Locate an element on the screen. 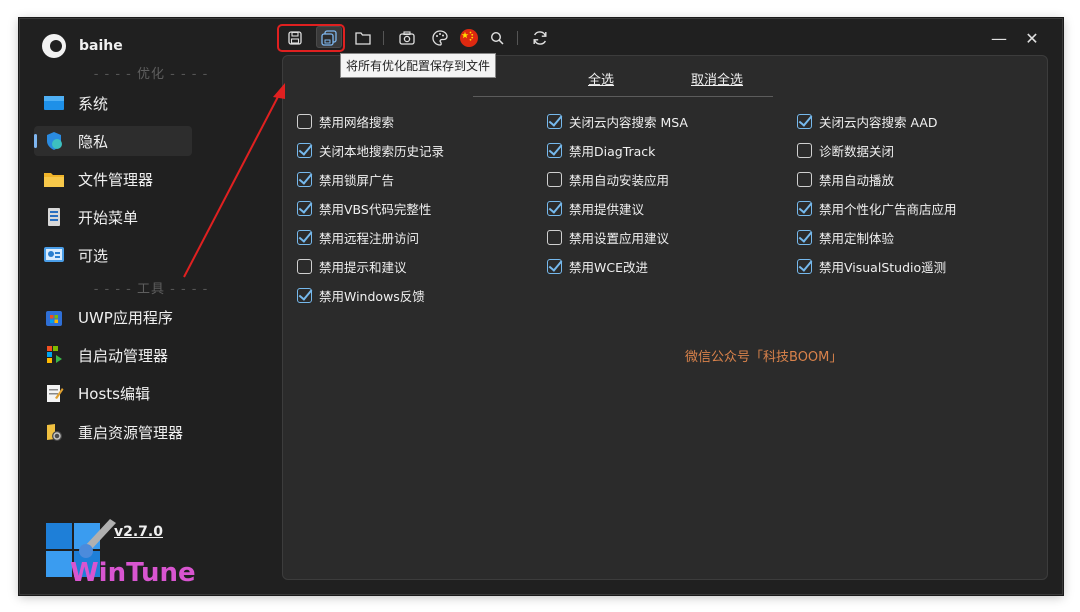 The image size is (1080, 612). option-label: 禁用网络搜索 is located at coordinates (357, 122).